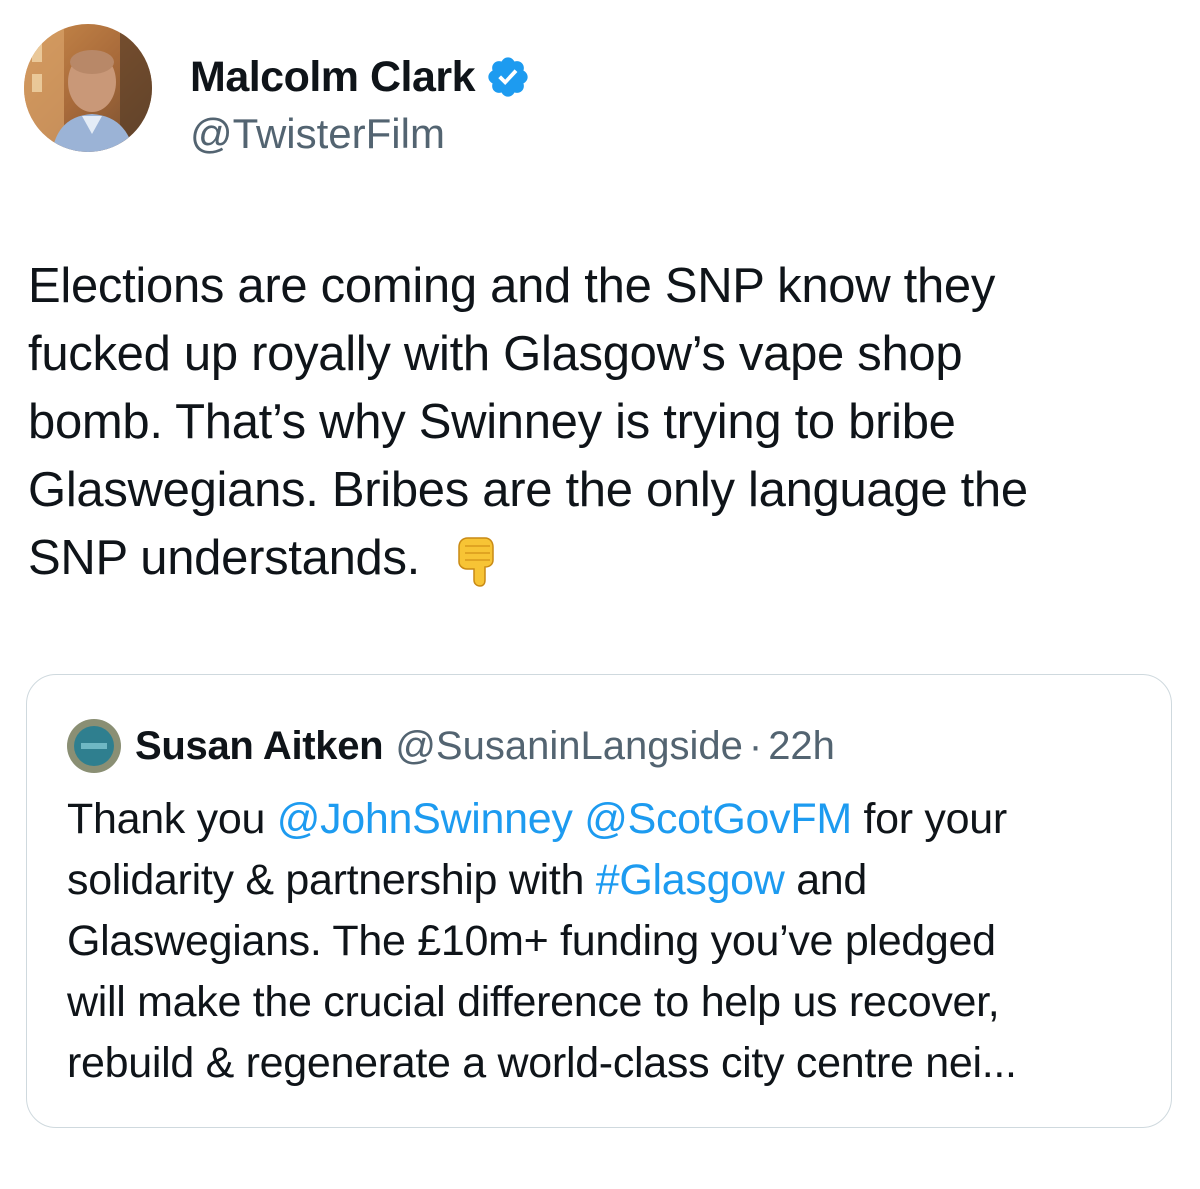 The image size is (1200, 1189). What do you see at coordinates (508, 77) in the screenshot?
I see `verified-badge-icon` at bounding box center [508, 77].